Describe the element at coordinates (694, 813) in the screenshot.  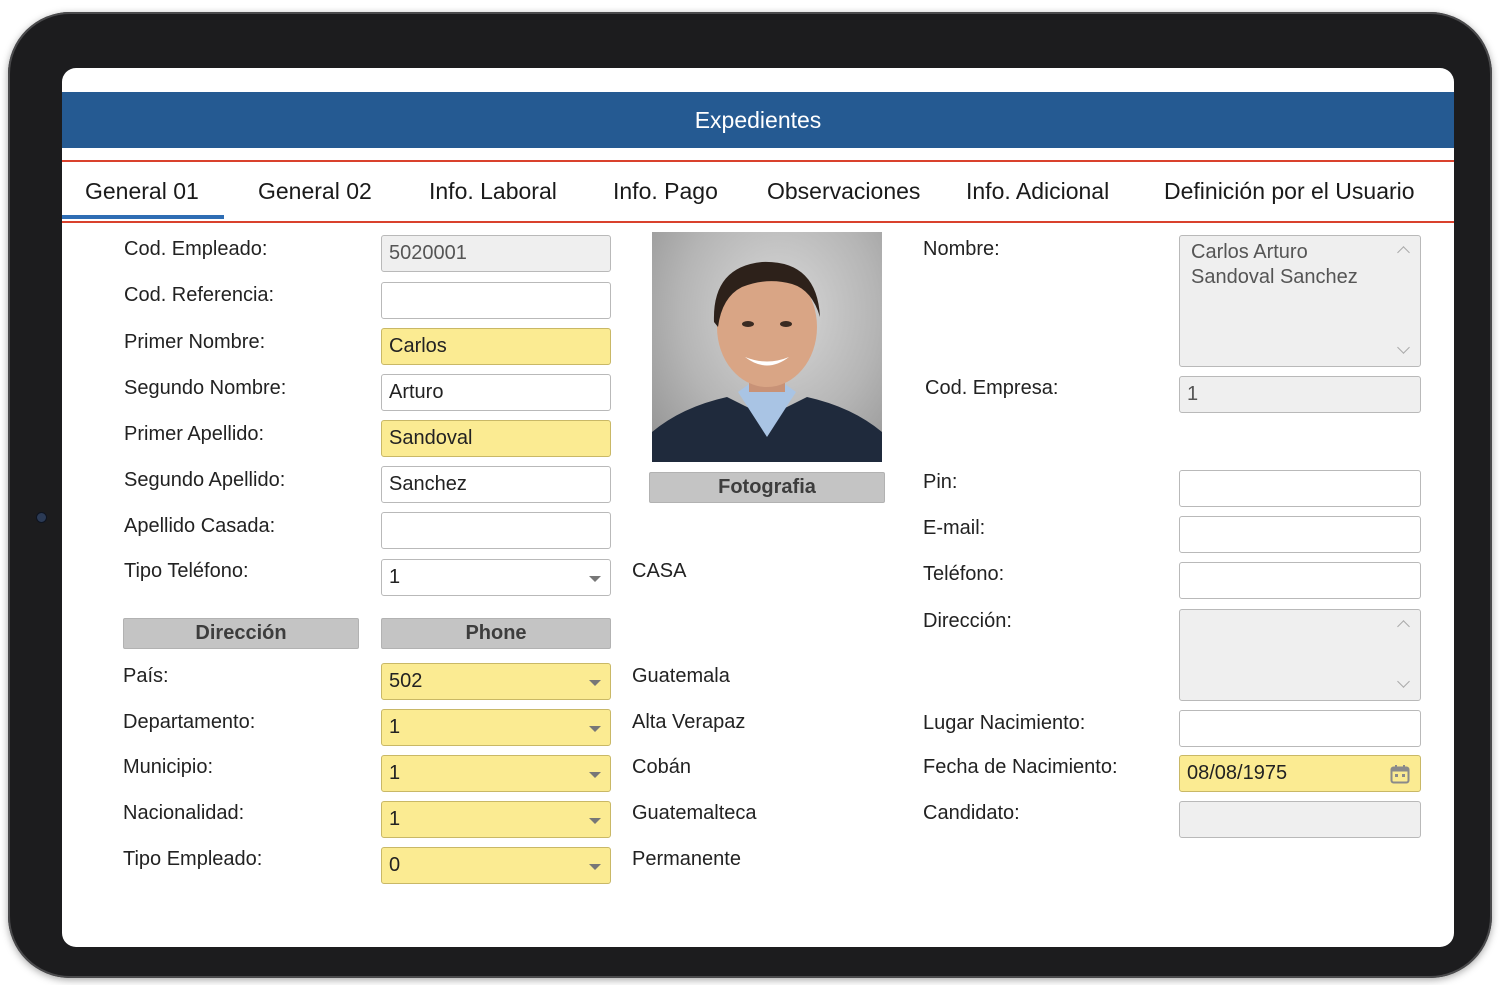
I see `nacionalidad-desc: Guatemalteca` at that location.